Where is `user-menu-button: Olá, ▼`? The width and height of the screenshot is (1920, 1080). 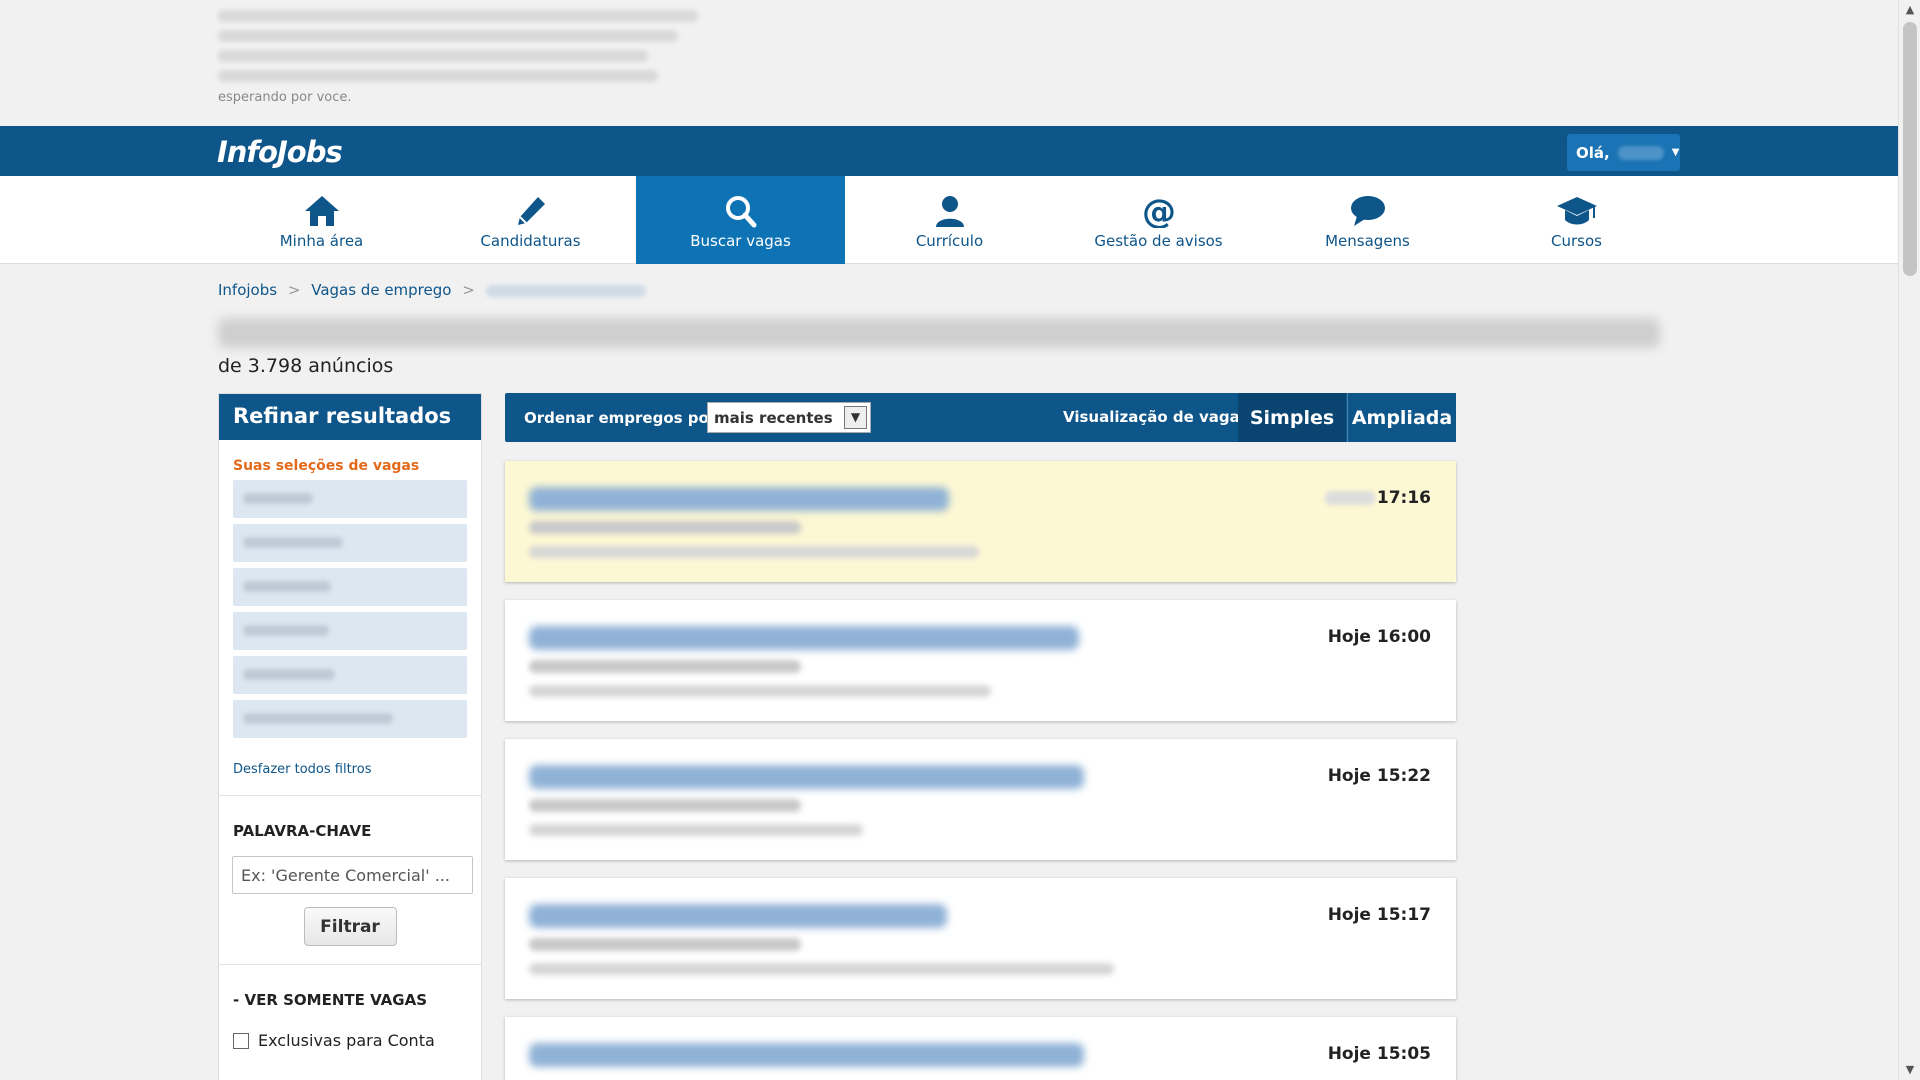
user-menu-button: Olá, ▼ is located at coordinates (1623, 152).